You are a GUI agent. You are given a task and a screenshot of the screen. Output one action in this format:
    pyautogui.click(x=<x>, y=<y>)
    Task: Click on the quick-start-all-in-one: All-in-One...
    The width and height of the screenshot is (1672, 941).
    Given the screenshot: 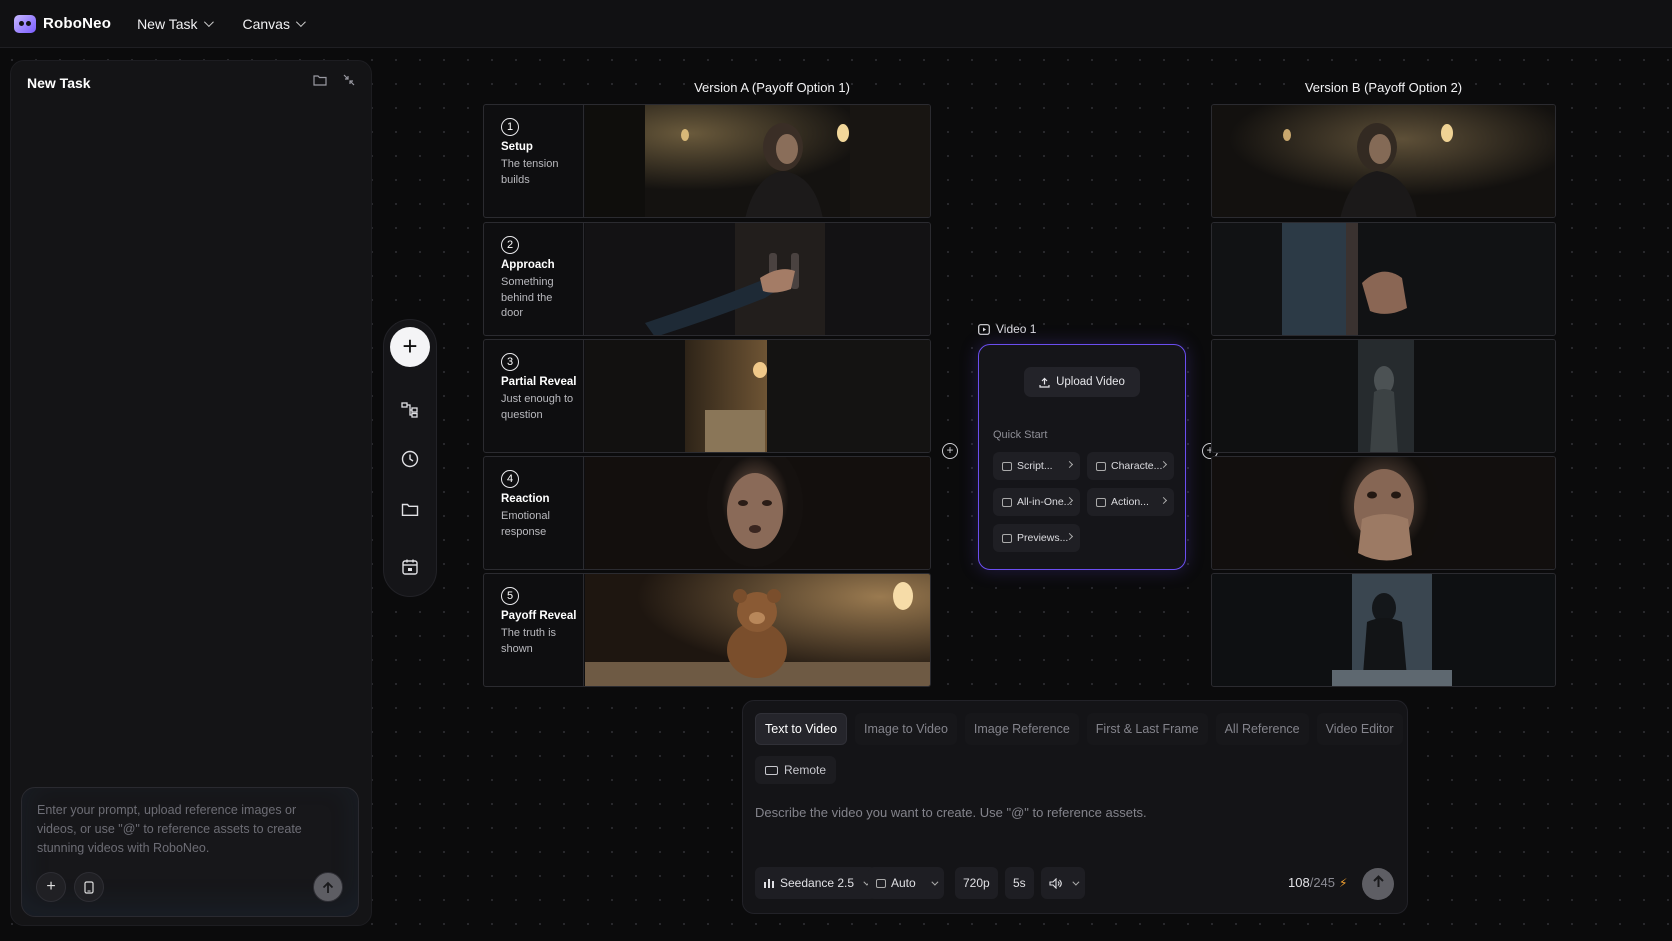 What is the action you would take?
    pyautogui.click(x=1036, y=502)
    